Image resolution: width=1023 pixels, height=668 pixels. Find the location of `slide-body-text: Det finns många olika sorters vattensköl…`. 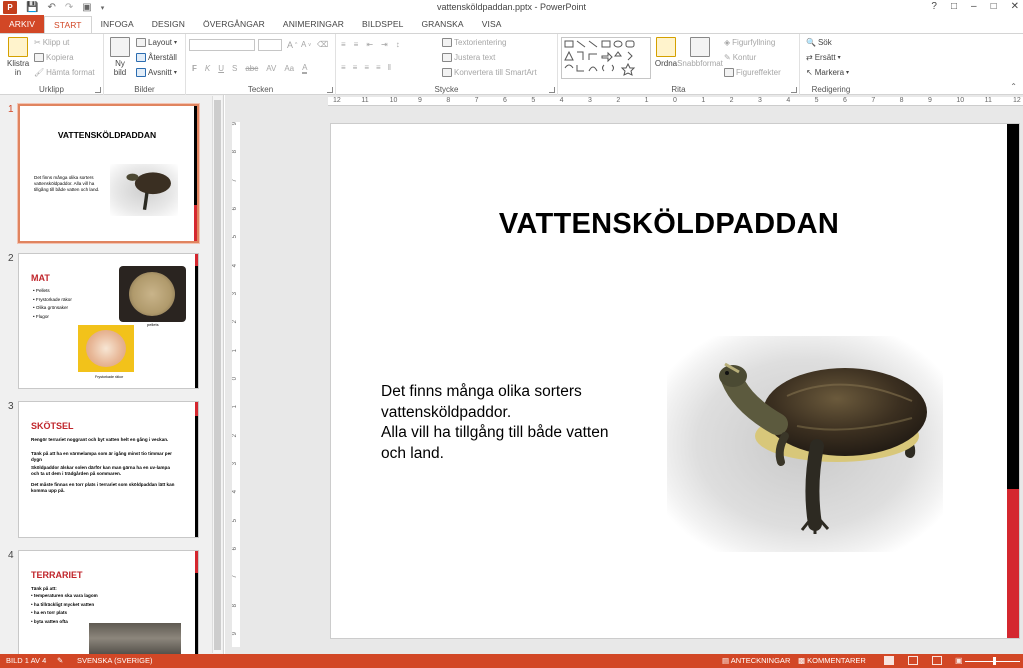

slide-body-text: Det finns många olika sorters vattensköl… is located at coordinates (516, 423).